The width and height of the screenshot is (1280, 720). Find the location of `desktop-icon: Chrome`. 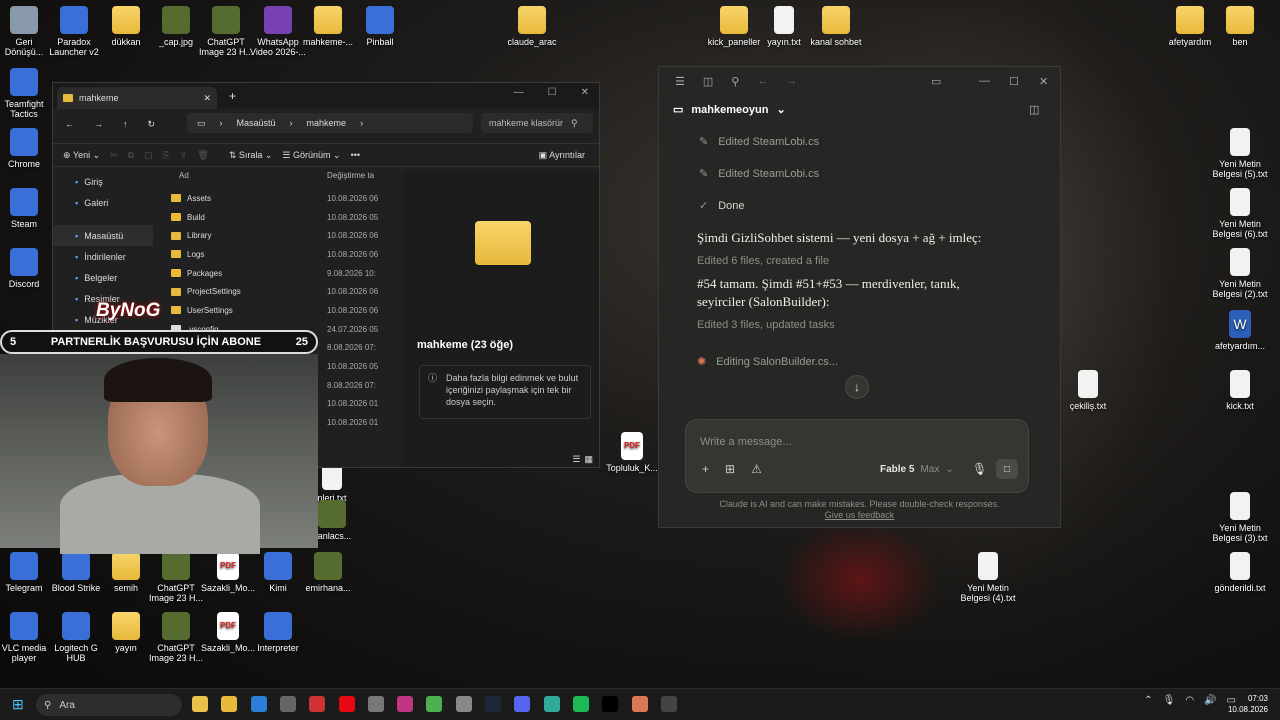

desktop-icon: Chrome is located at coordinates (26, 148).